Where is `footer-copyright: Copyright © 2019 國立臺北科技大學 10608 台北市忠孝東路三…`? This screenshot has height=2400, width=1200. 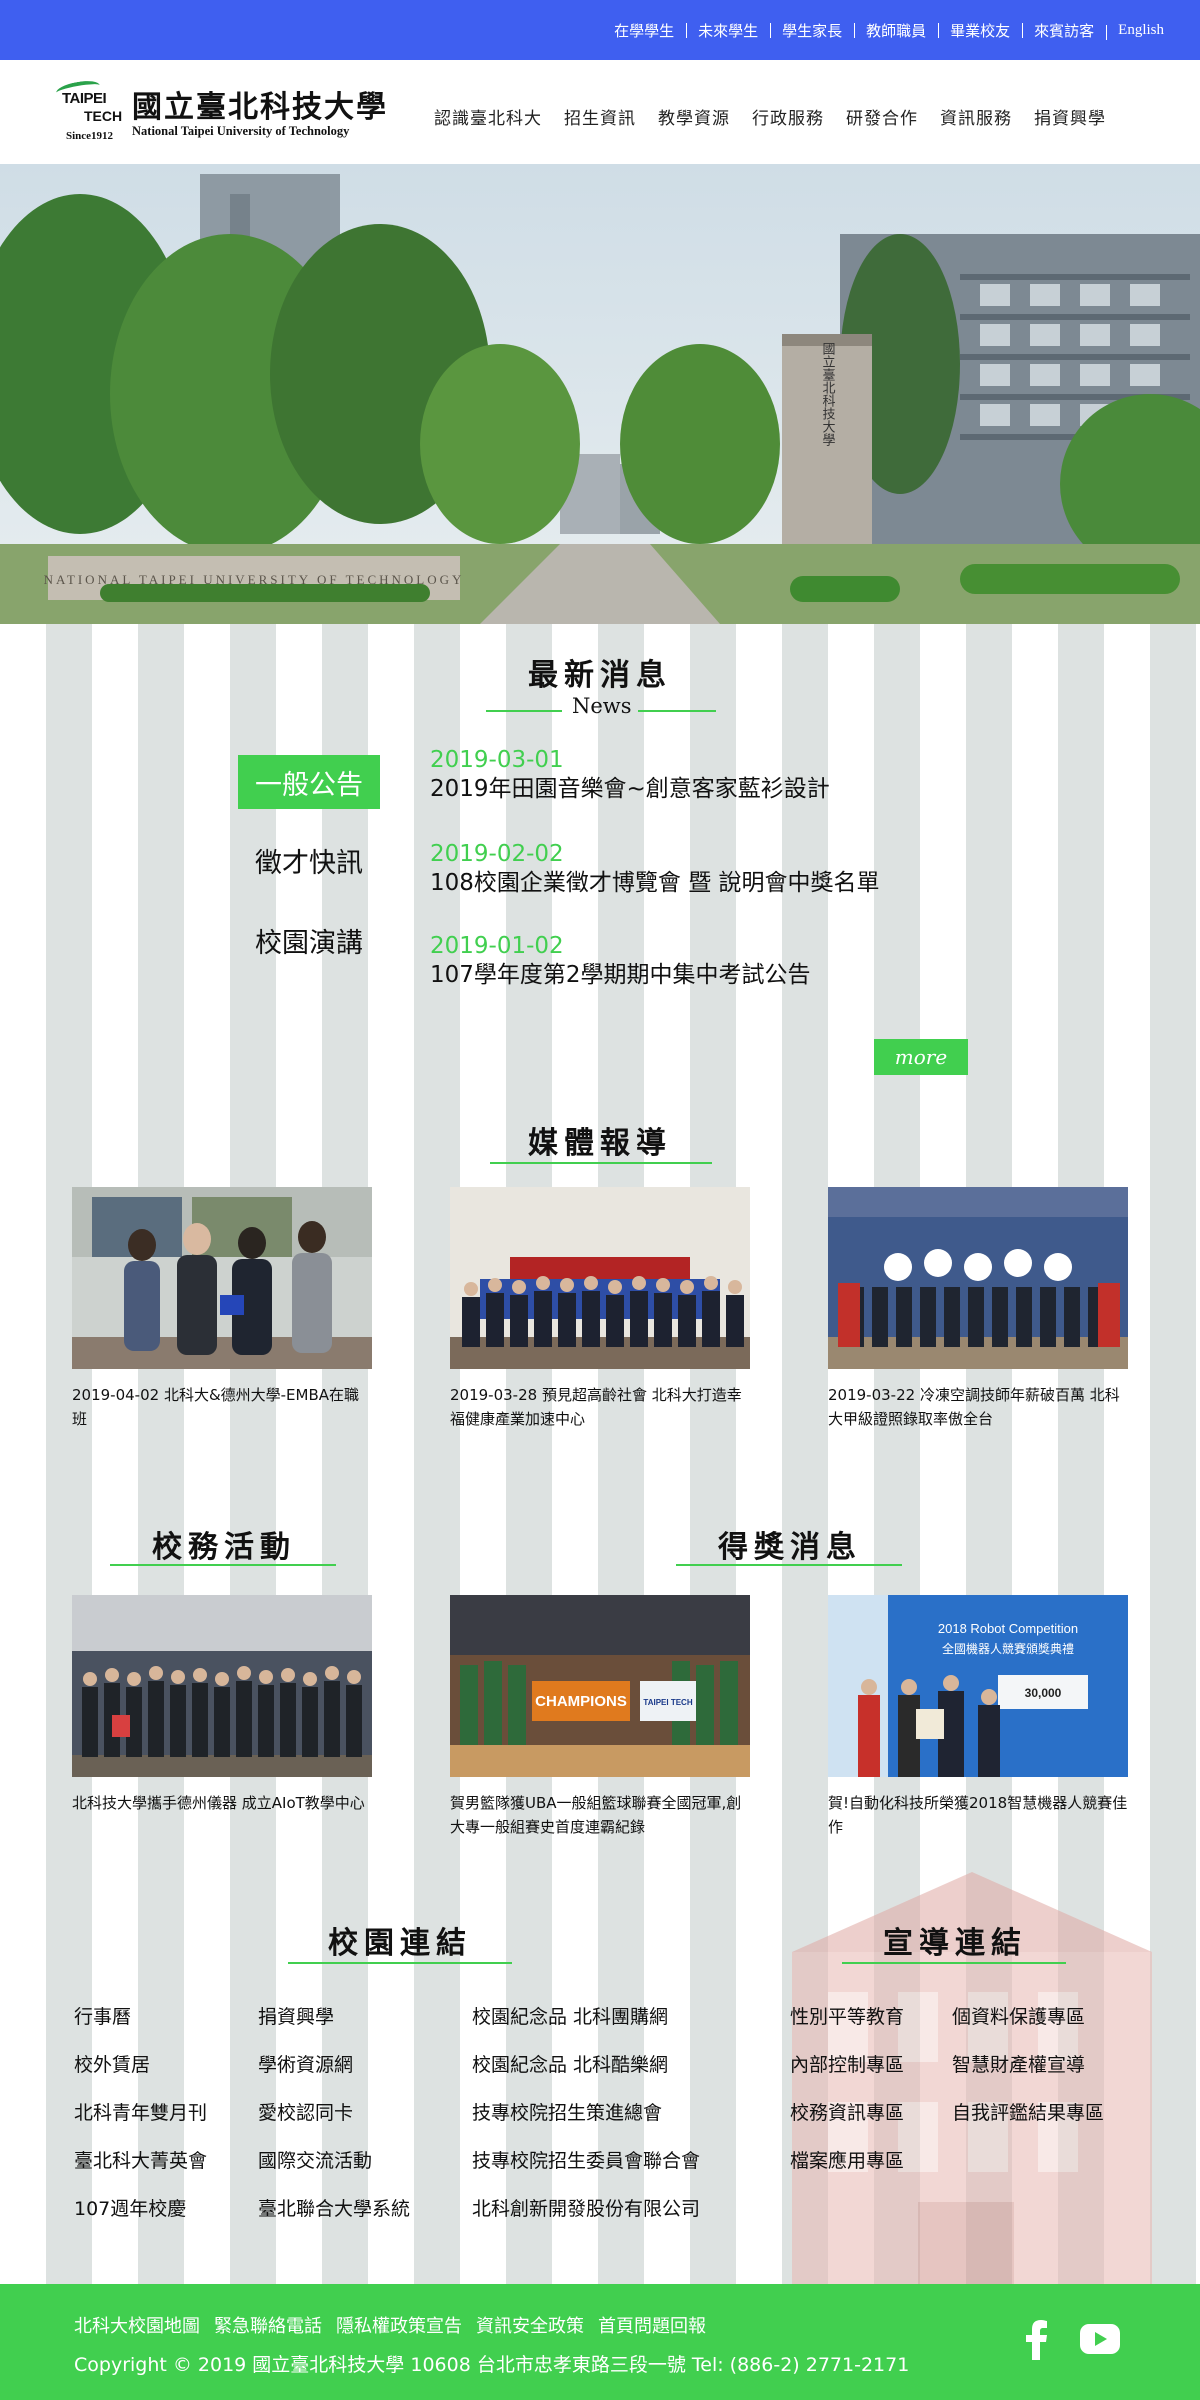 footer-copyright: Copyright © 2019 國立臺北科技大學 10608 台北市忠孝東路三… is located at coordinates (492, 2365).